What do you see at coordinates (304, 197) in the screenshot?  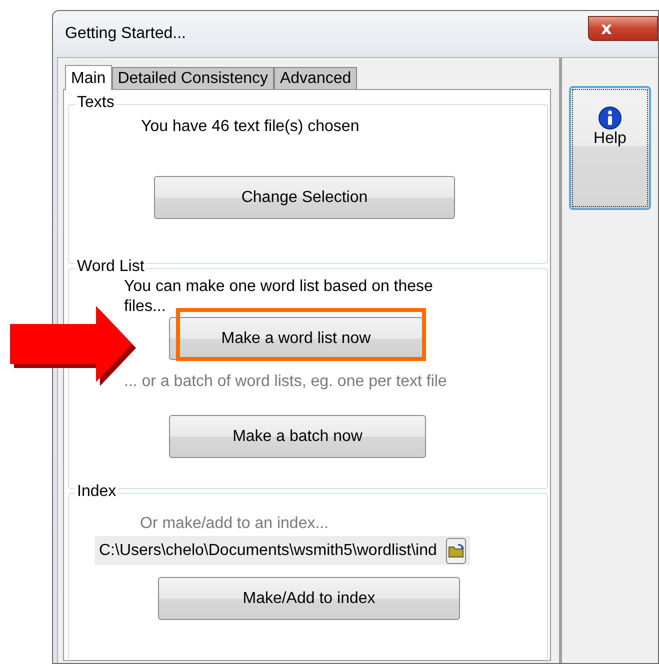 I see `change-selection-button: Change Selection` at bounding box center [304, 197].